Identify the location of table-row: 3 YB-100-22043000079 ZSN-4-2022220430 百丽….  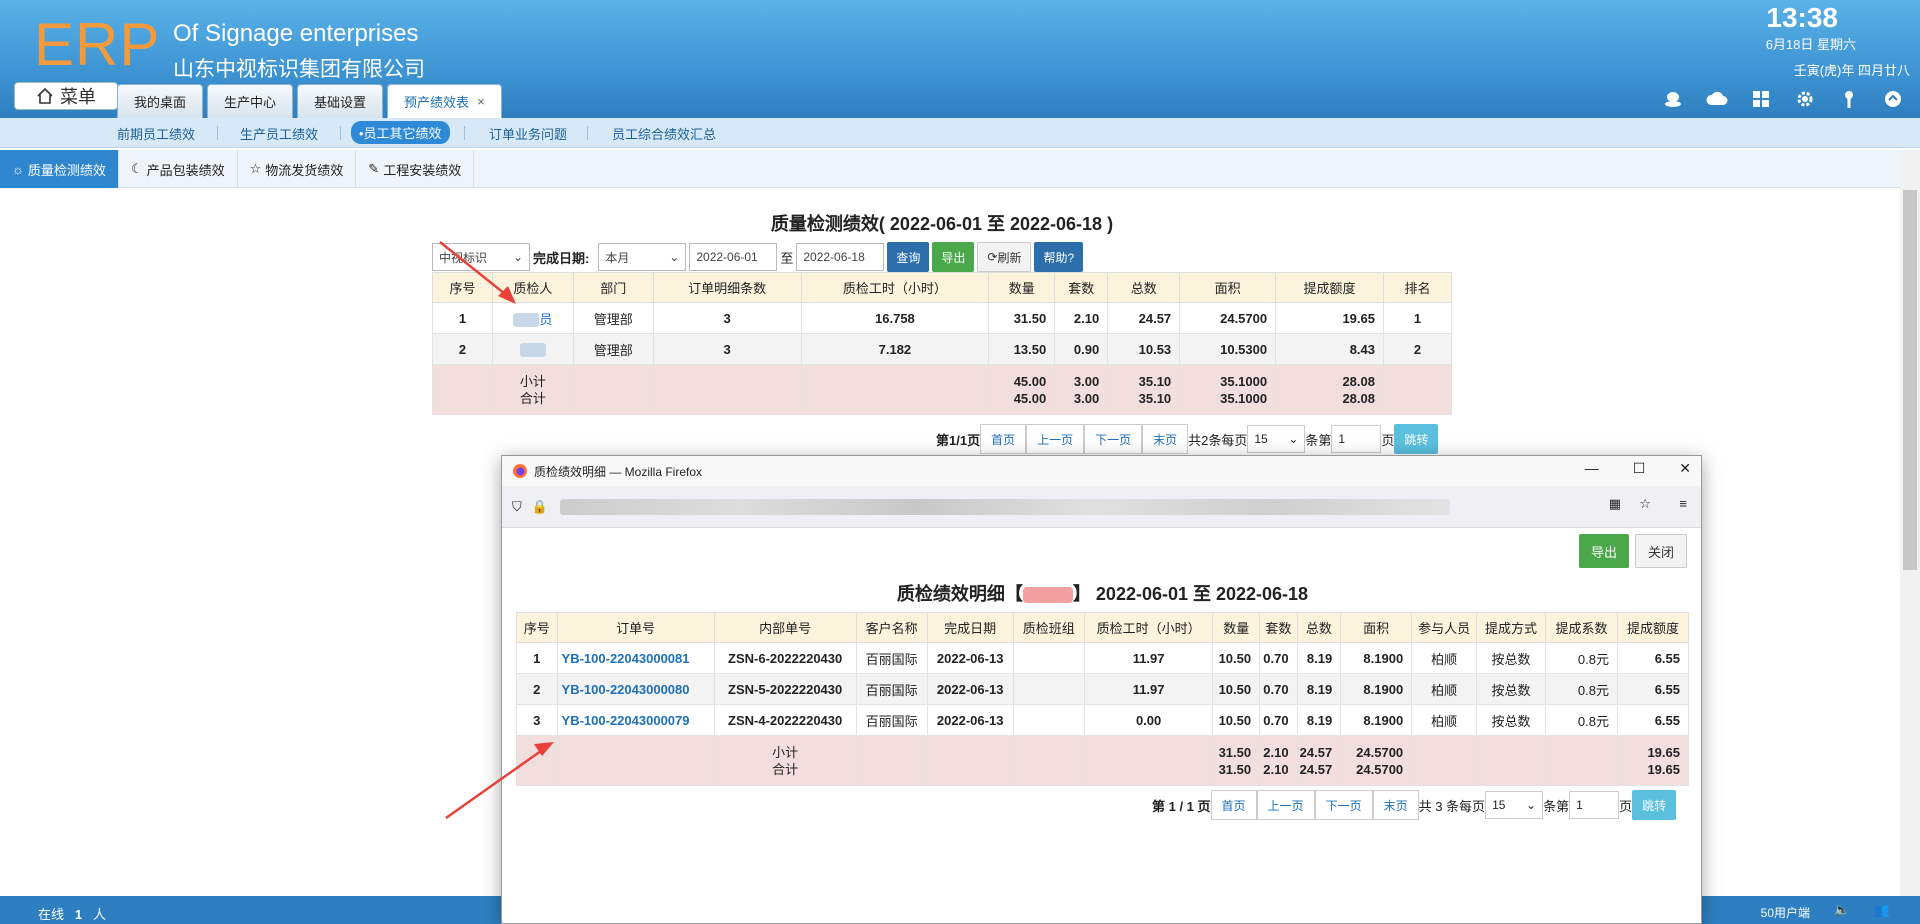
(1103, 720).